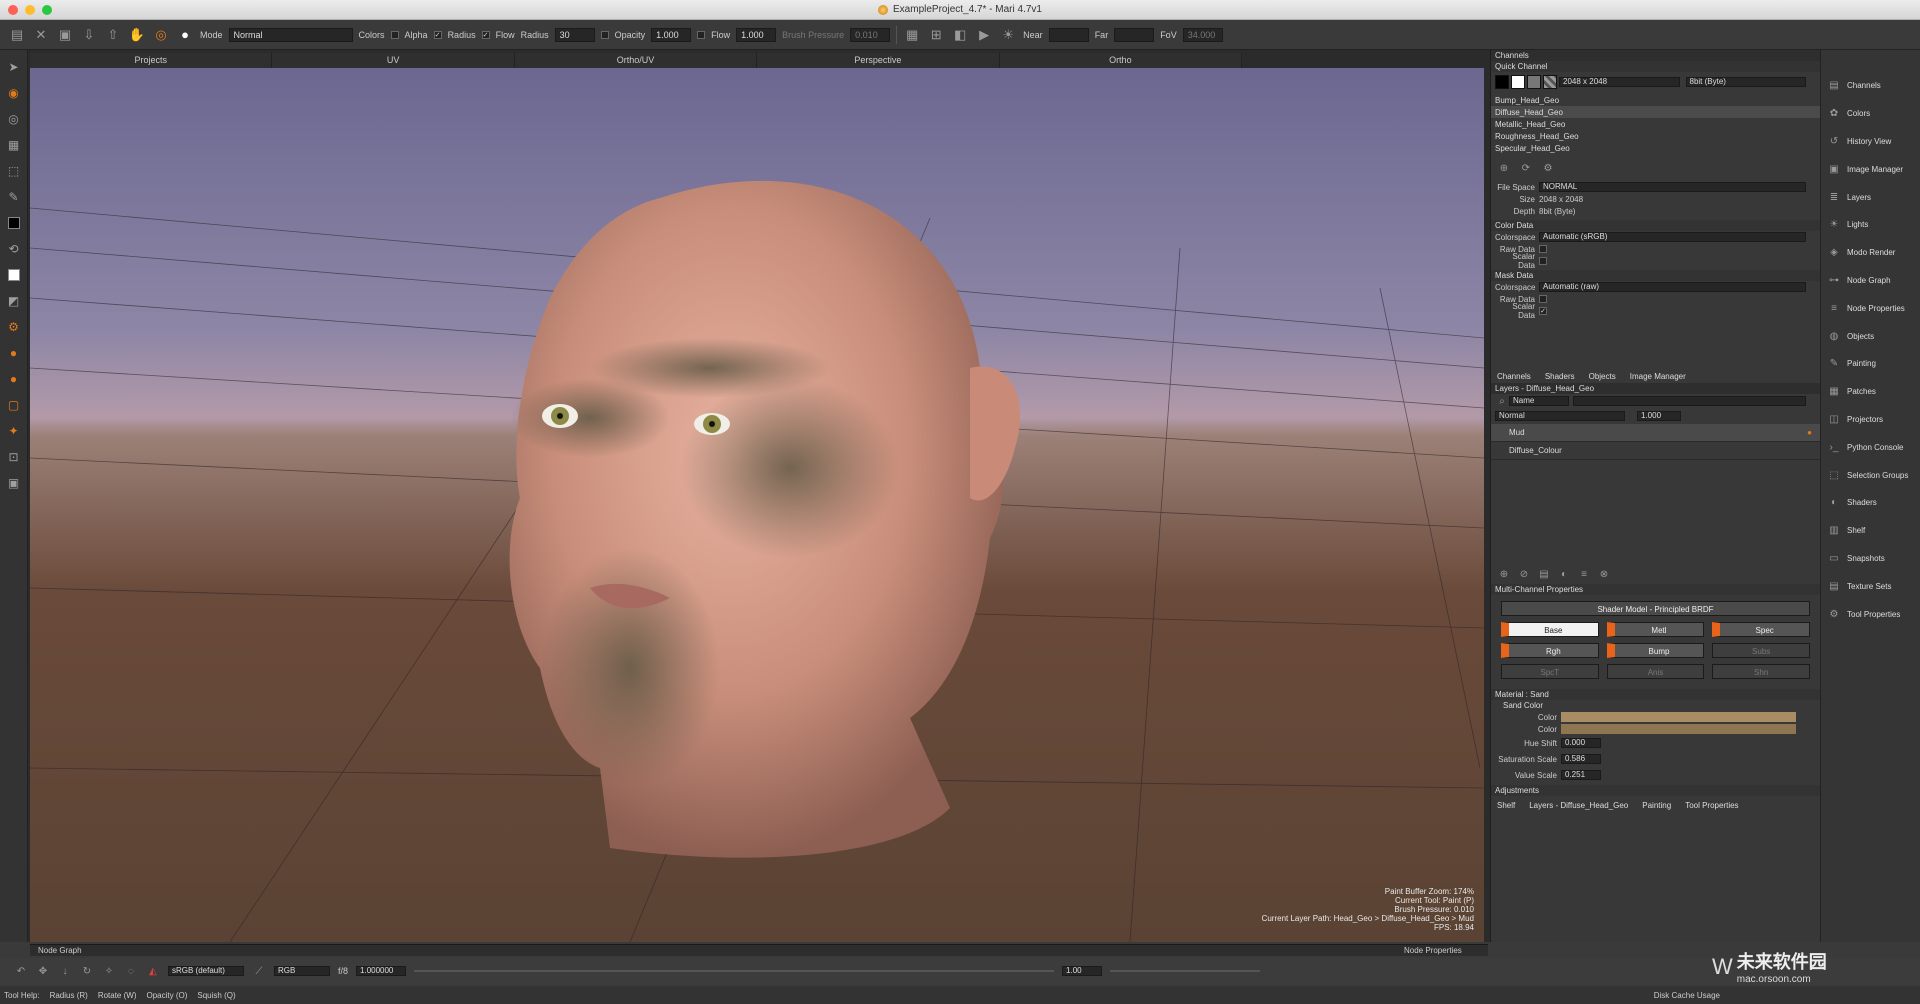 The height and width of the screenshot is (1004, 1920). Describe the element at coordinates (131, 971) in the screenshot. I see `circle-select-icon: ◌` at that location.